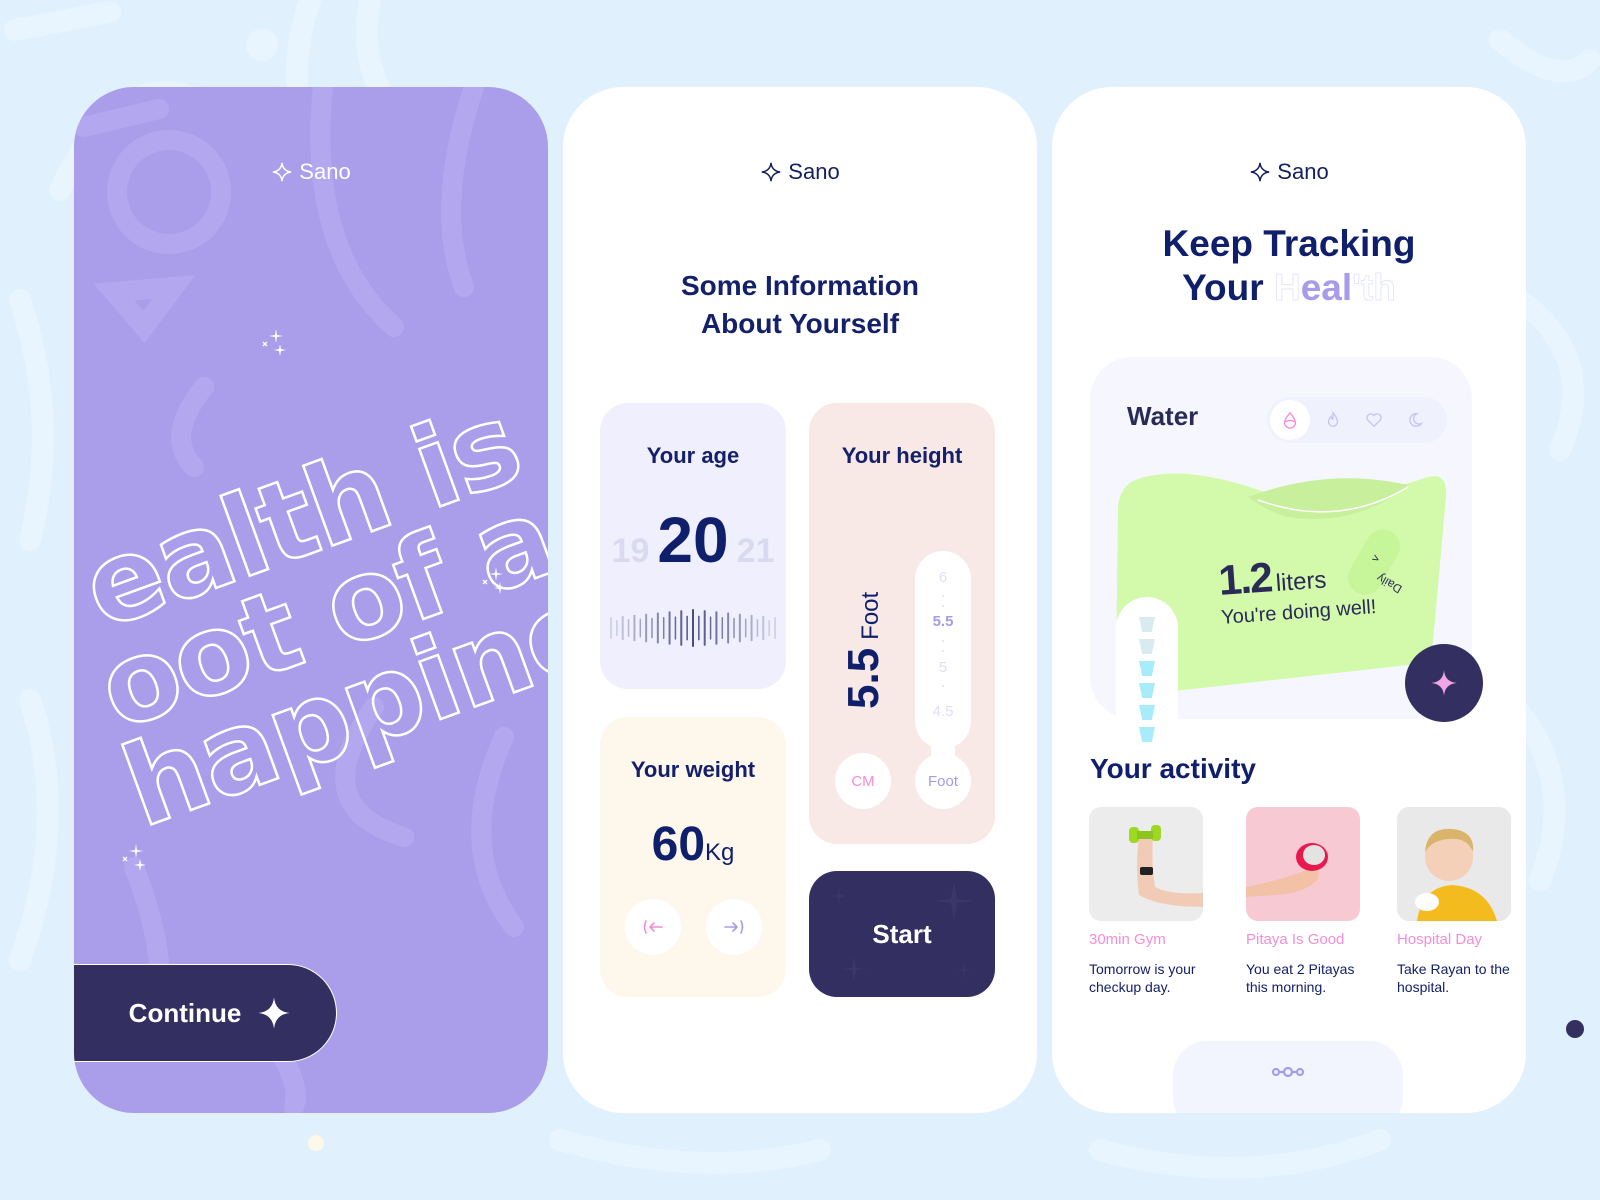 The height and width of the screenshot is (1200, 1600). I want to click on activity-card: 30min Gym Tomorrow is your checkup day., so click(1149, 901).